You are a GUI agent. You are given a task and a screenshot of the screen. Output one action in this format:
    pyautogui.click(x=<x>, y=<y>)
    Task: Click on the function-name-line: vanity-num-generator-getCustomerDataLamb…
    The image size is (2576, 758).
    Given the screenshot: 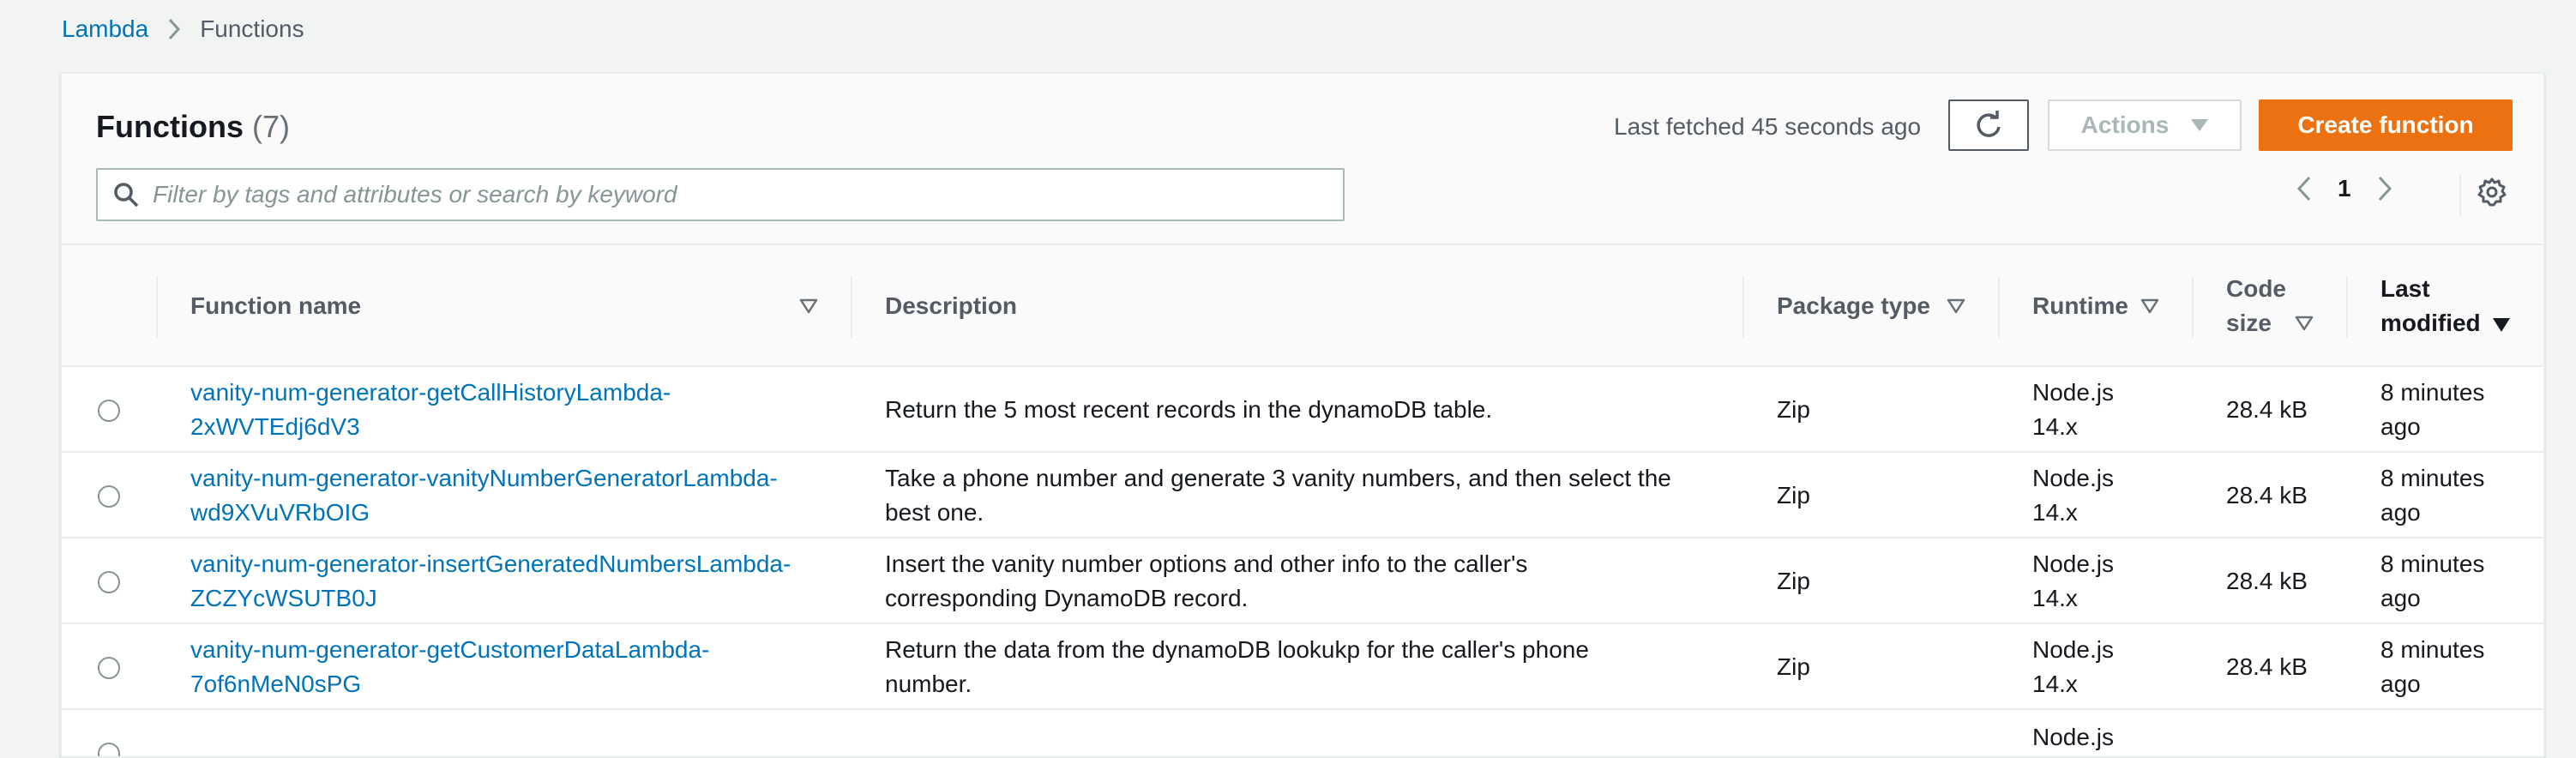 What is the action you would take?
    pyautogui.click(x=450, y=649)
    